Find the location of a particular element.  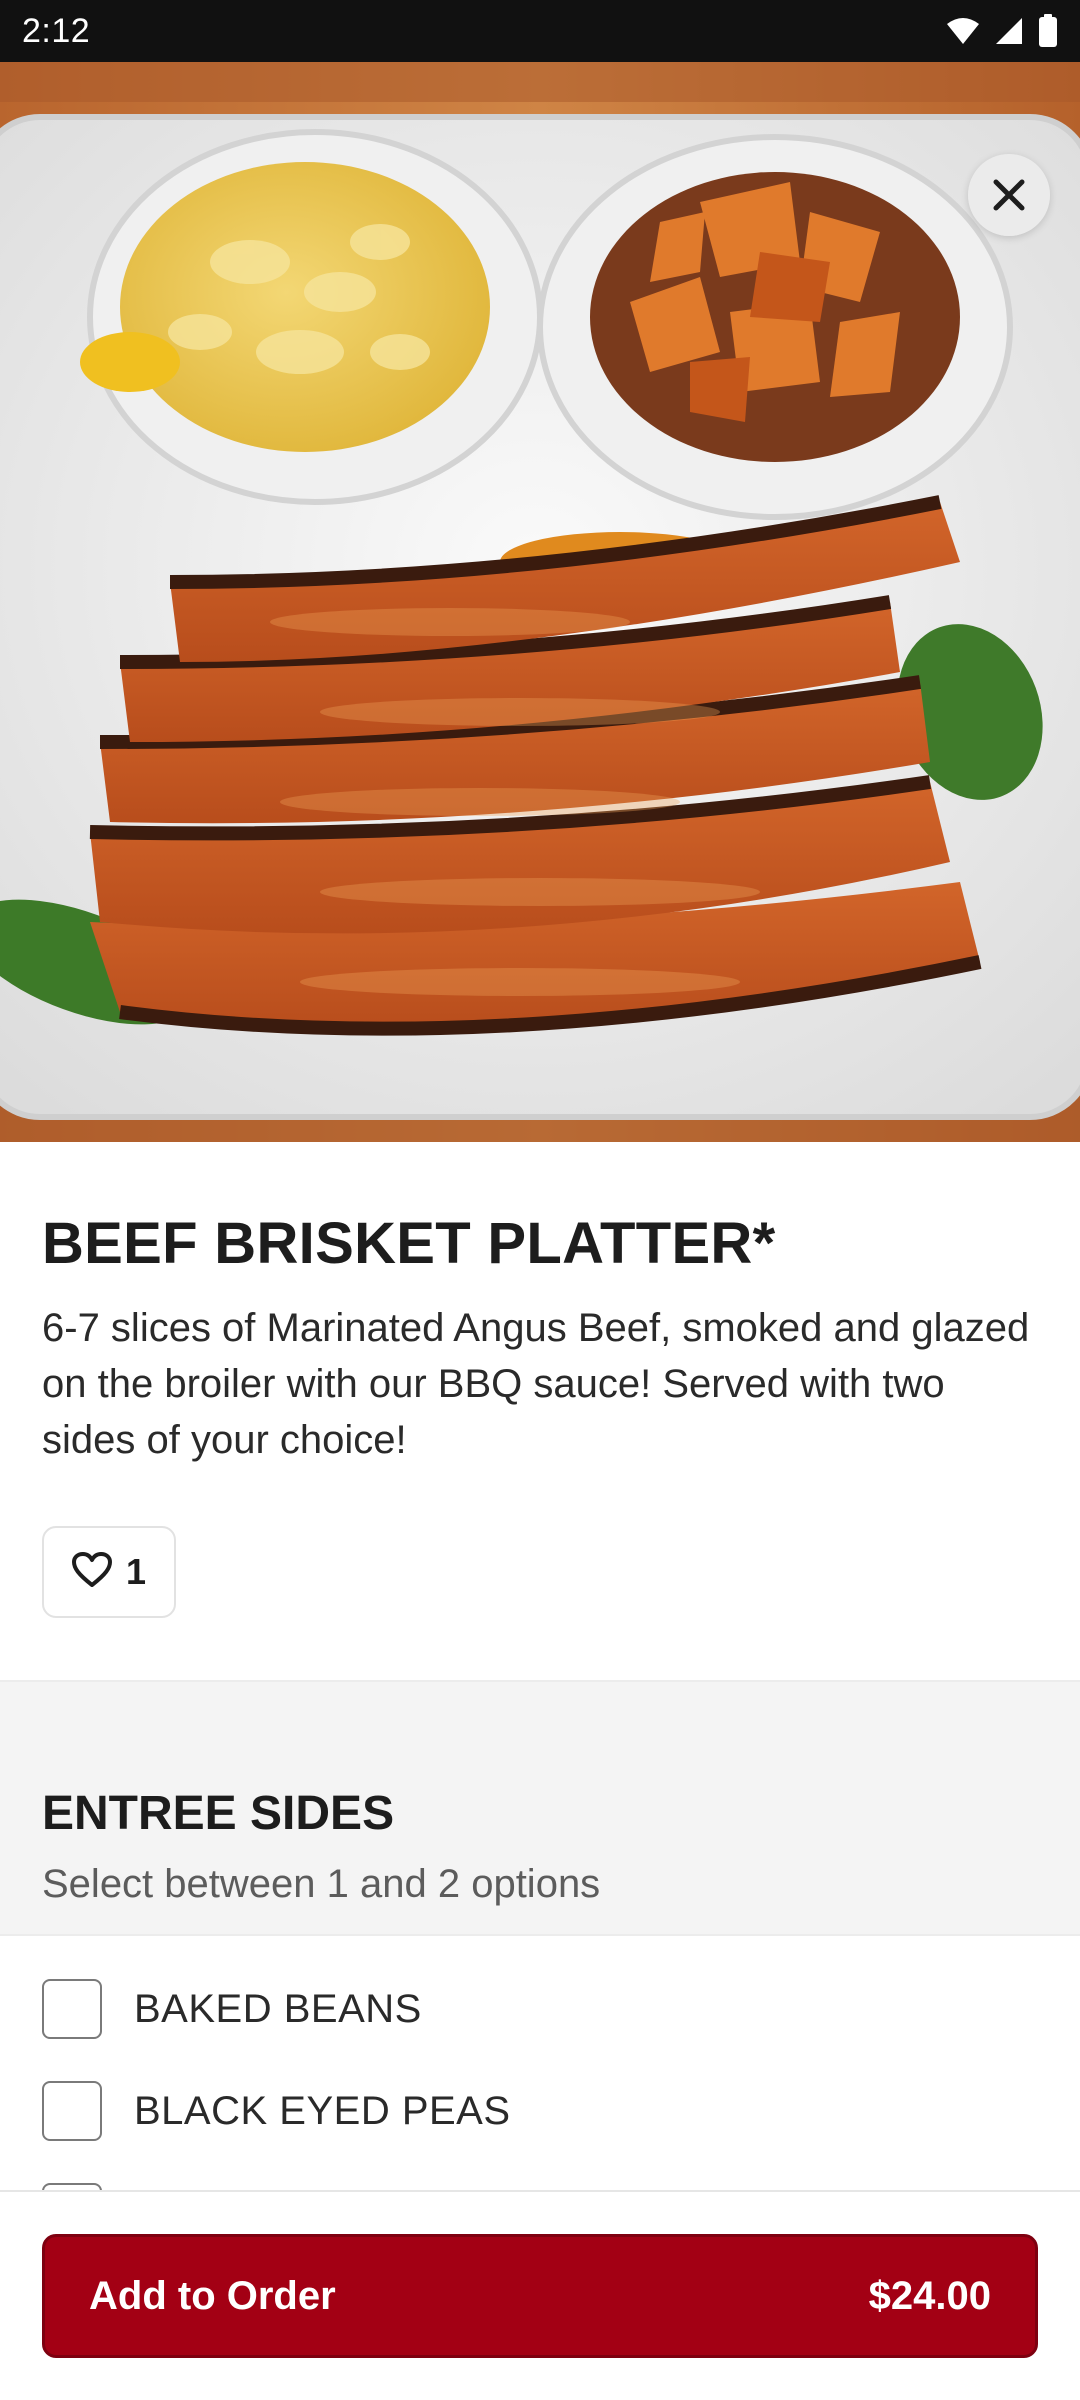

wifi-icon is located at coordinates (963, 33).